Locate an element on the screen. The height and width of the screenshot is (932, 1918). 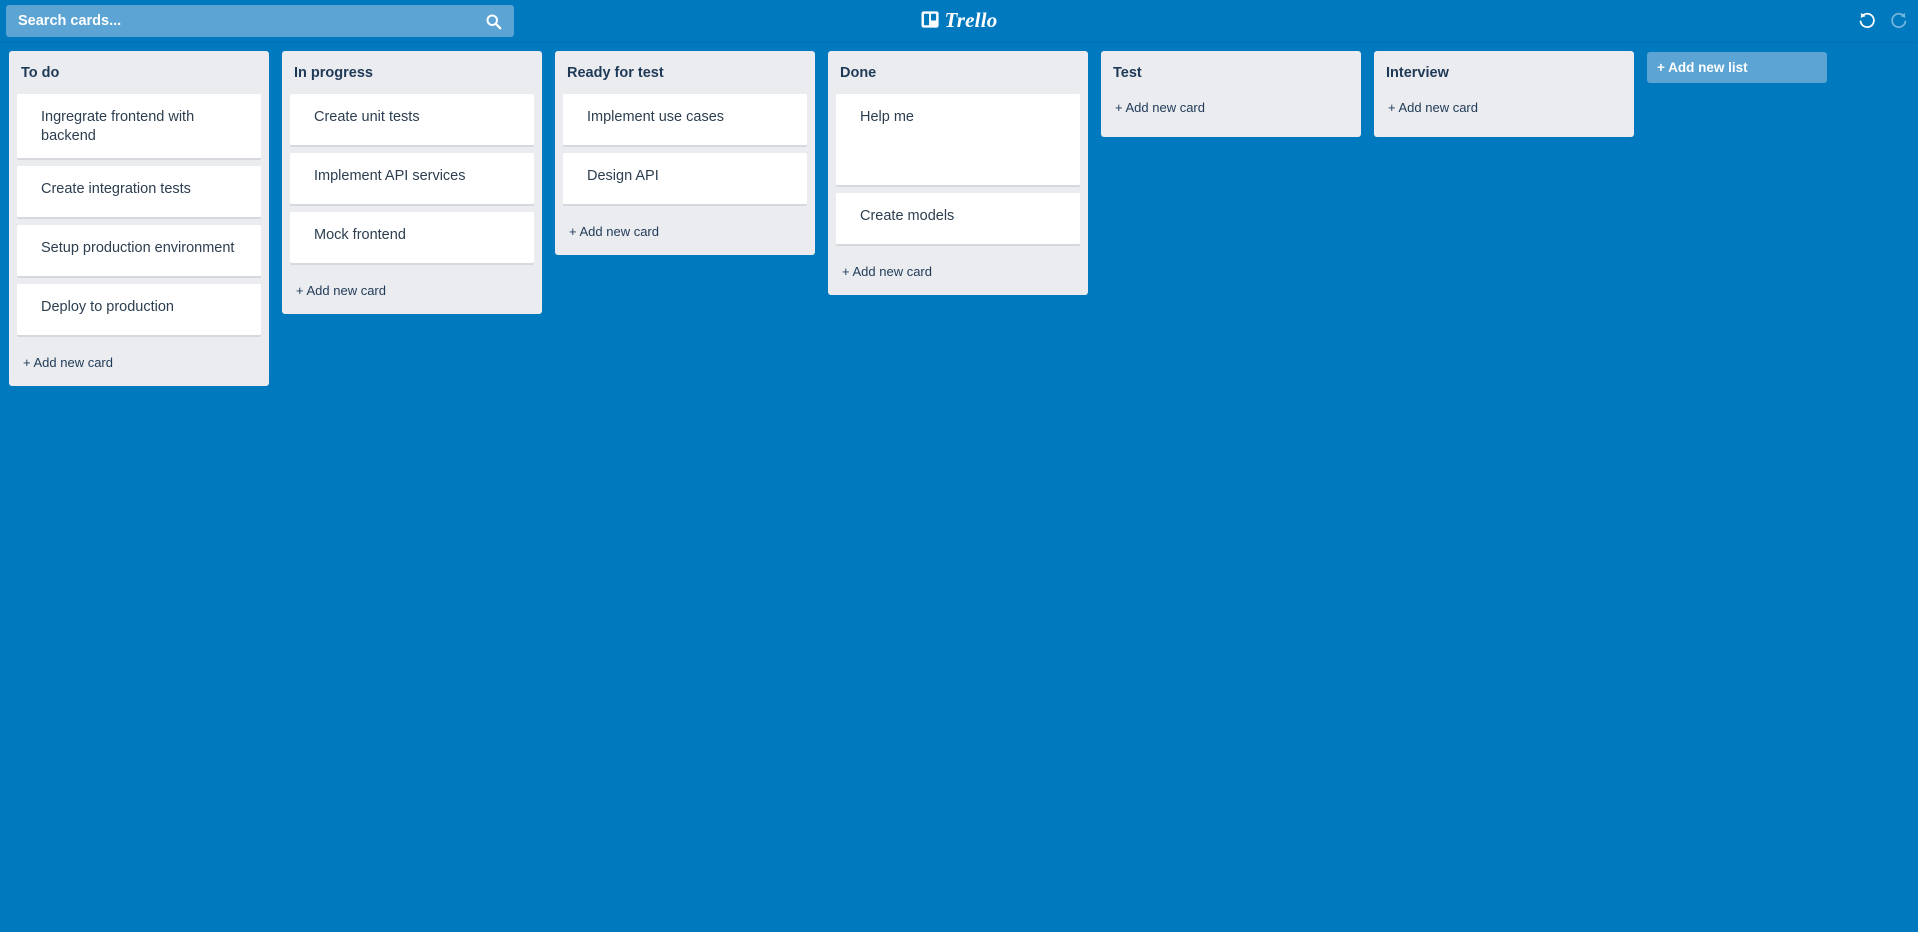
card-list: Implement use cases Design API is located at coordinates (685, 149).